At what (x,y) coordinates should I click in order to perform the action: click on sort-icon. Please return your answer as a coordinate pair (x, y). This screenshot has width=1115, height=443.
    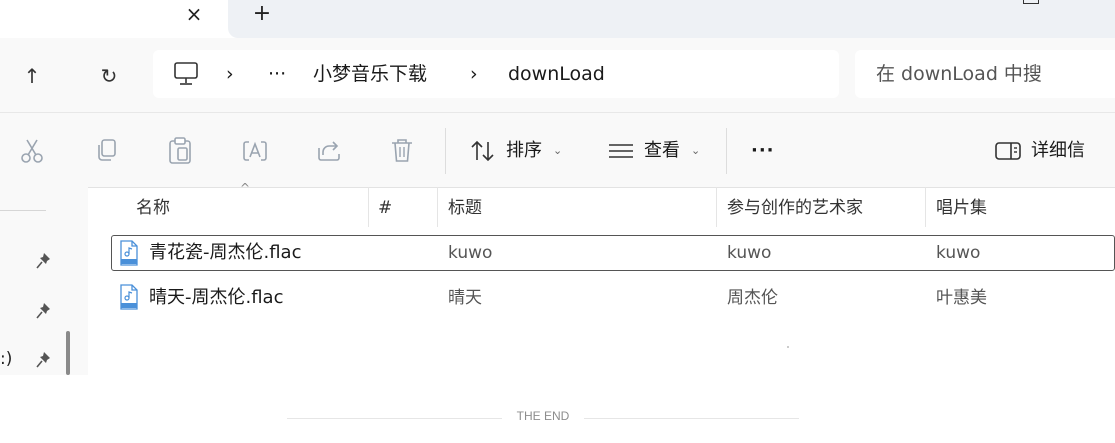
    Looking at the image, I should click on (483, 151).